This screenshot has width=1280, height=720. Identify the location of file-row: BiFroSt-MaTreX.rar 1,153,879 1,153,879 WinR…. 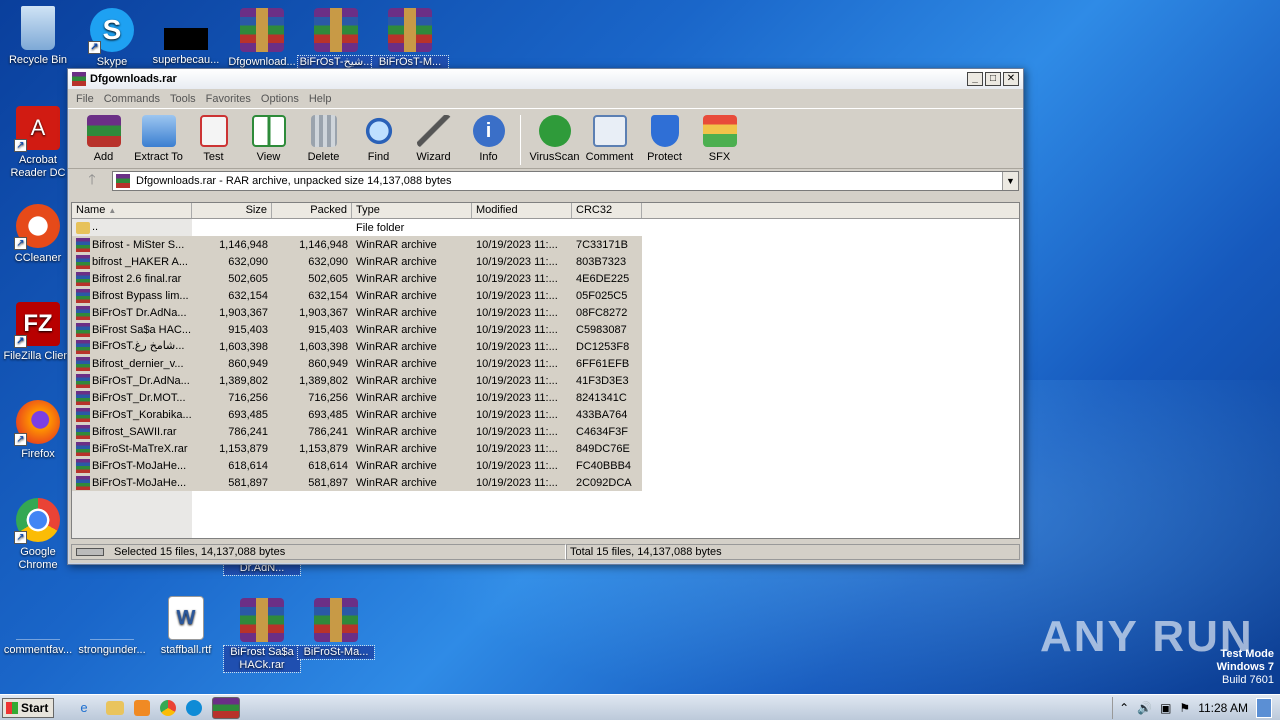
(545, 448).